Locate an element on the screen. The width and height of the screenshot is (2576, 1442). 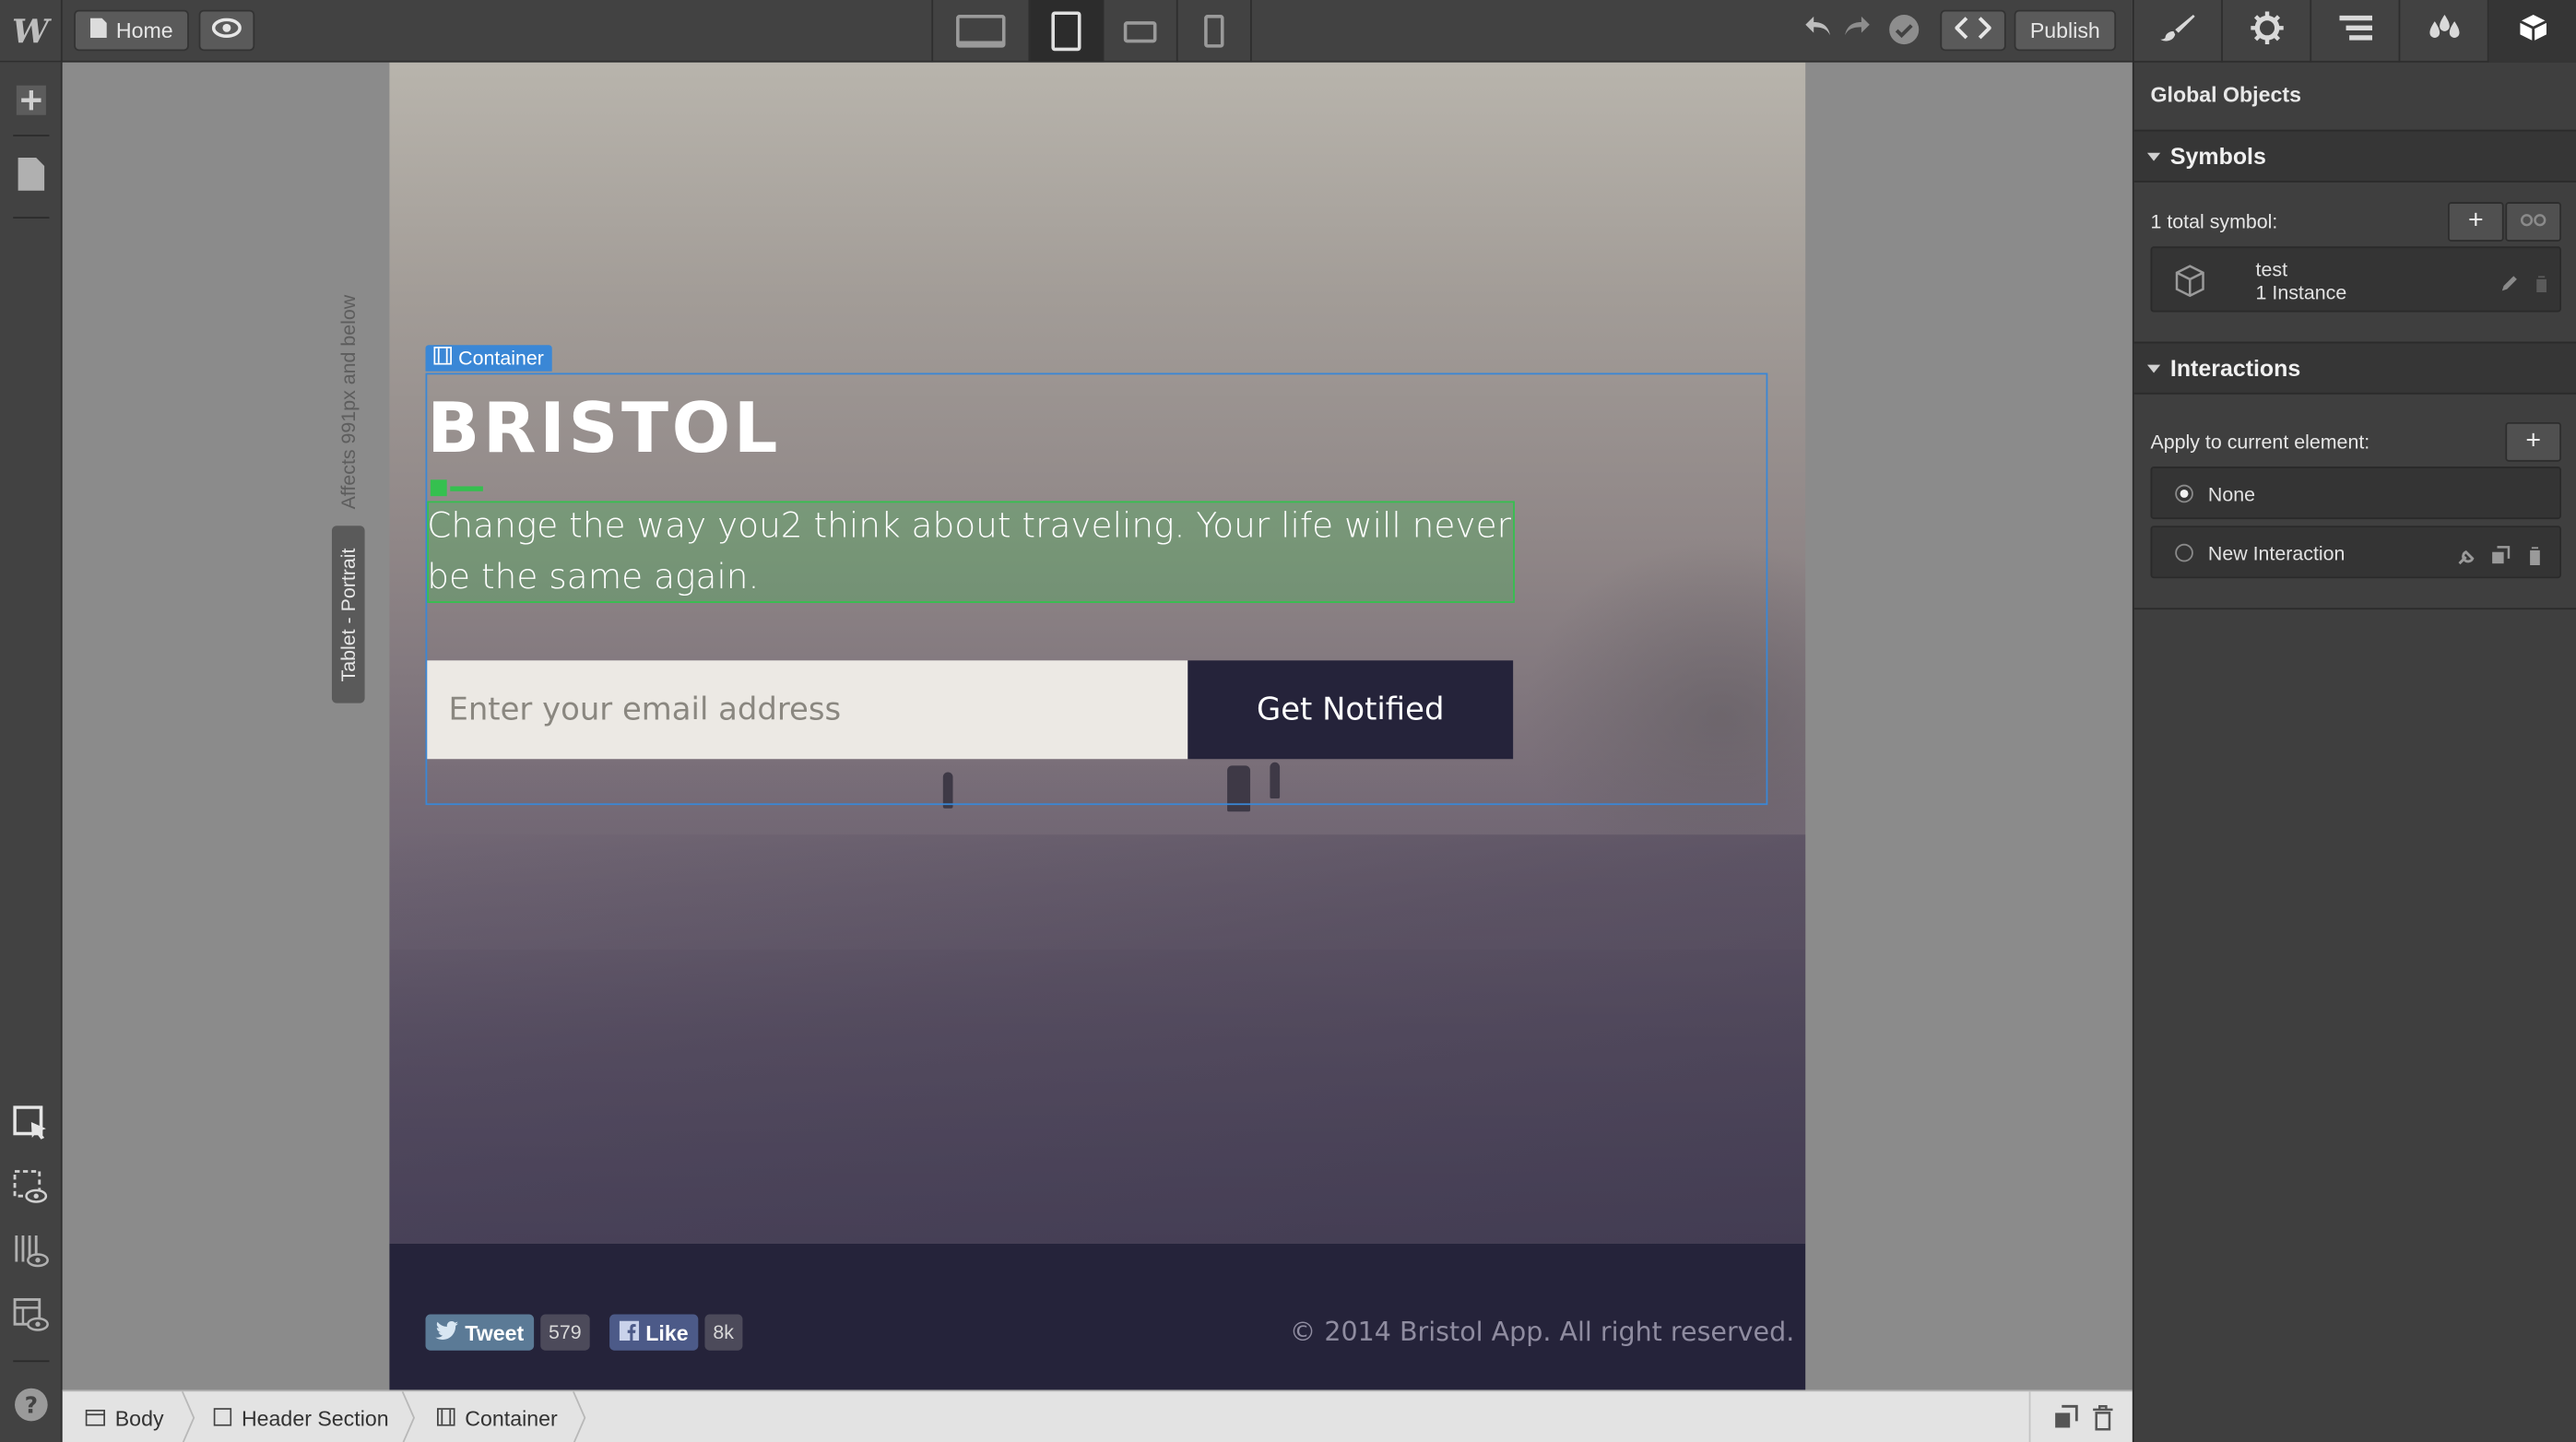
tweet-button: Tweet is located at coordinates (479, 1333).